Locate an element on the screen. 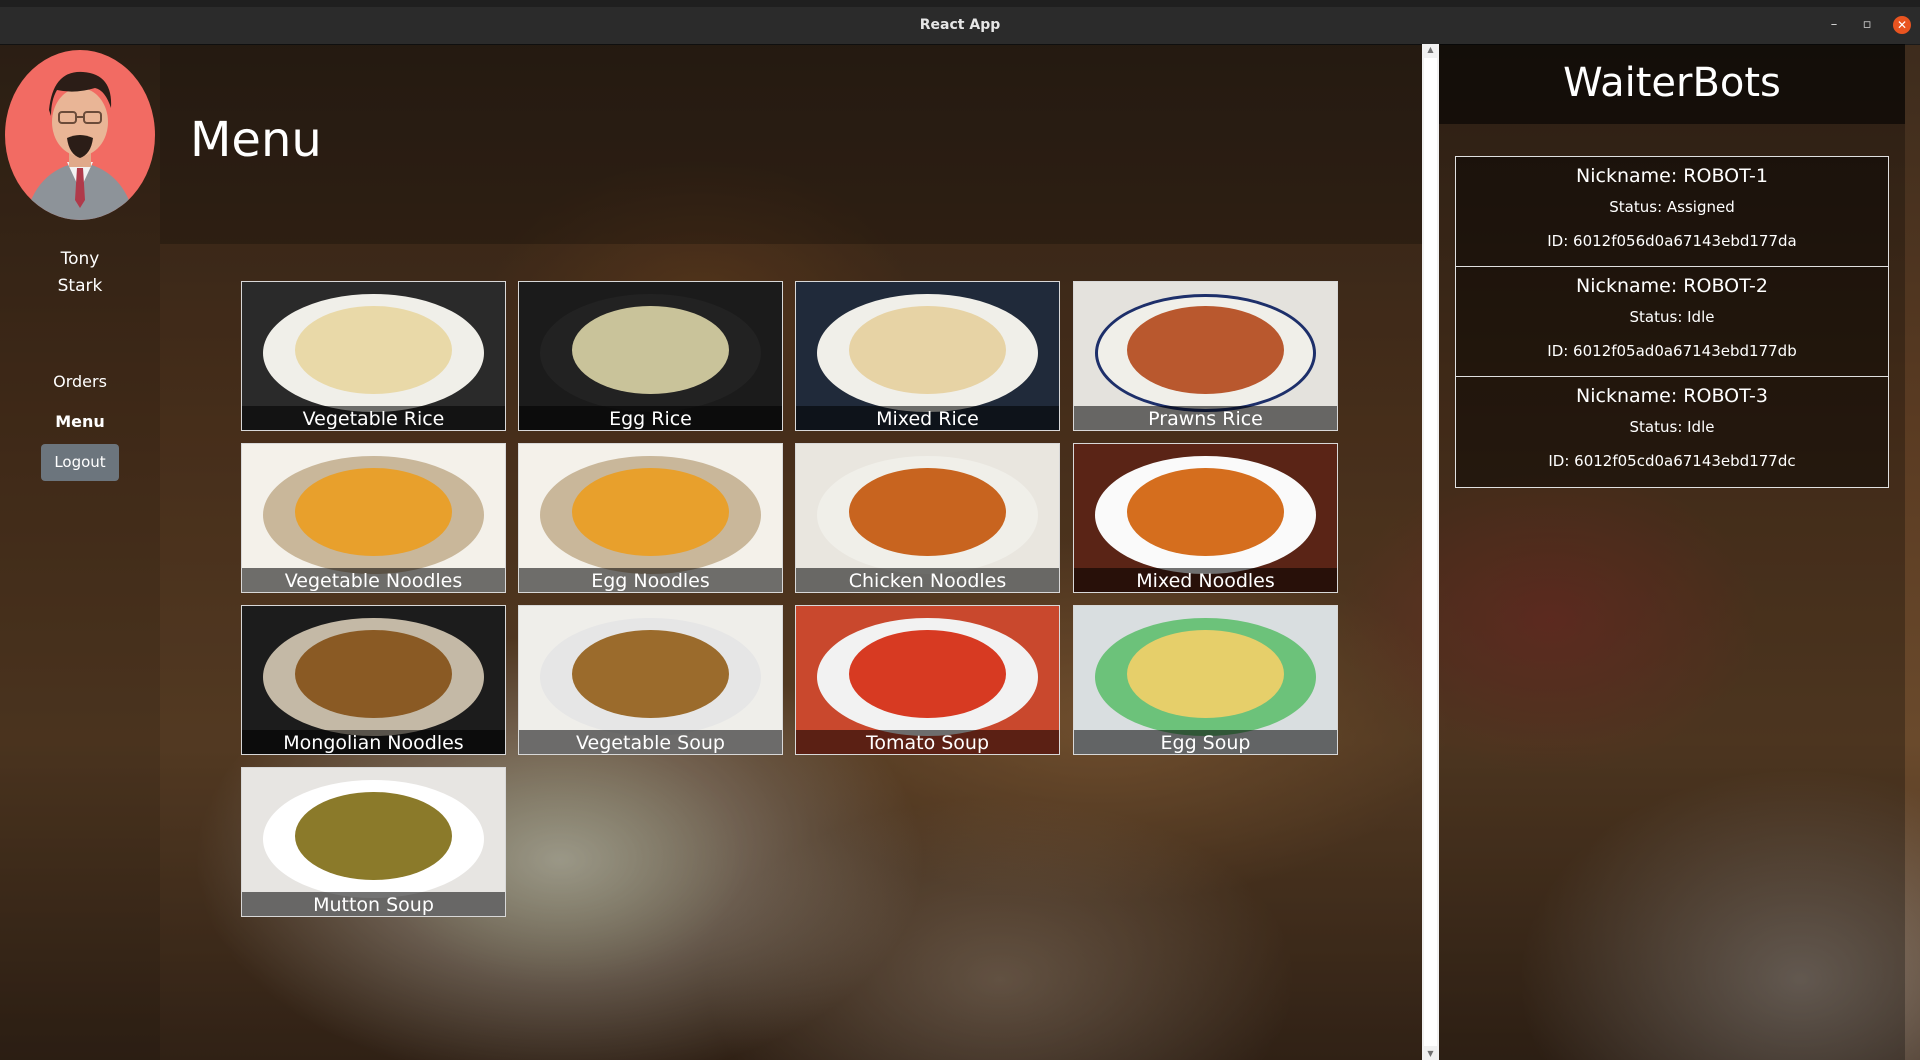 The width and height of the screenshot is (1920, 1060). menu-card-vegetable-noodles: Vegetable Noodles is located at coordinates (373, 518).